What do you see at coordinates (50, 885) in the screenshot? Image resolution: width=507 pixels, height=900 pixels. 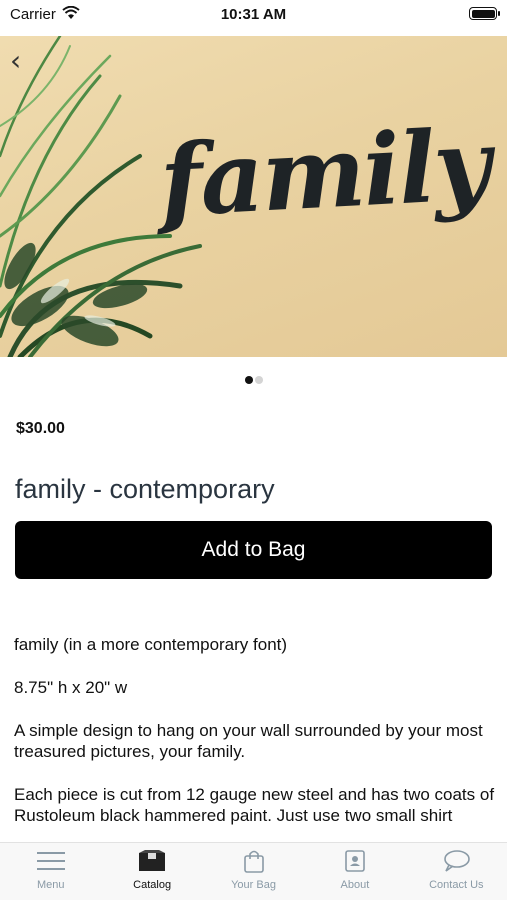 I see `tab-label: Menu` at bounding box center [50, 885].